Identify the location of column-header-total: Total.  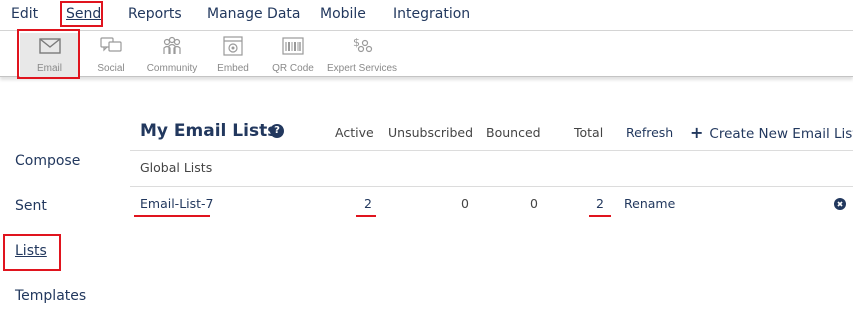
(589, 132).